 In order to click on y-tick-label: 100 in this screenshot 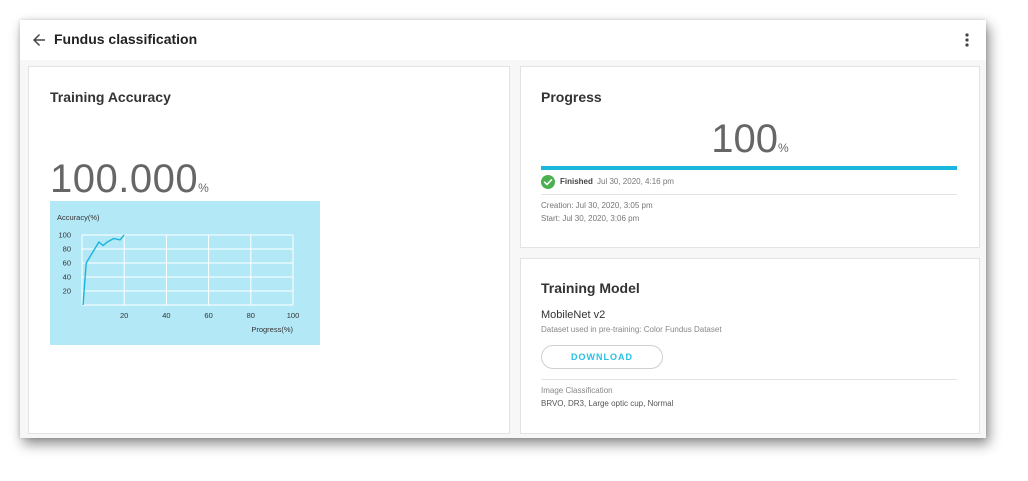, I will do `click(64, 235)`.